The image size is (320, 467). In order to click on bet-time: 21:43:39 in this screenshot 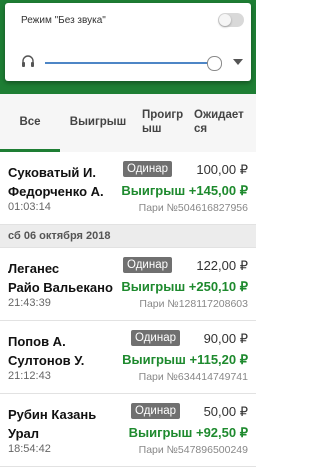, I will do `click(29, 303)`.